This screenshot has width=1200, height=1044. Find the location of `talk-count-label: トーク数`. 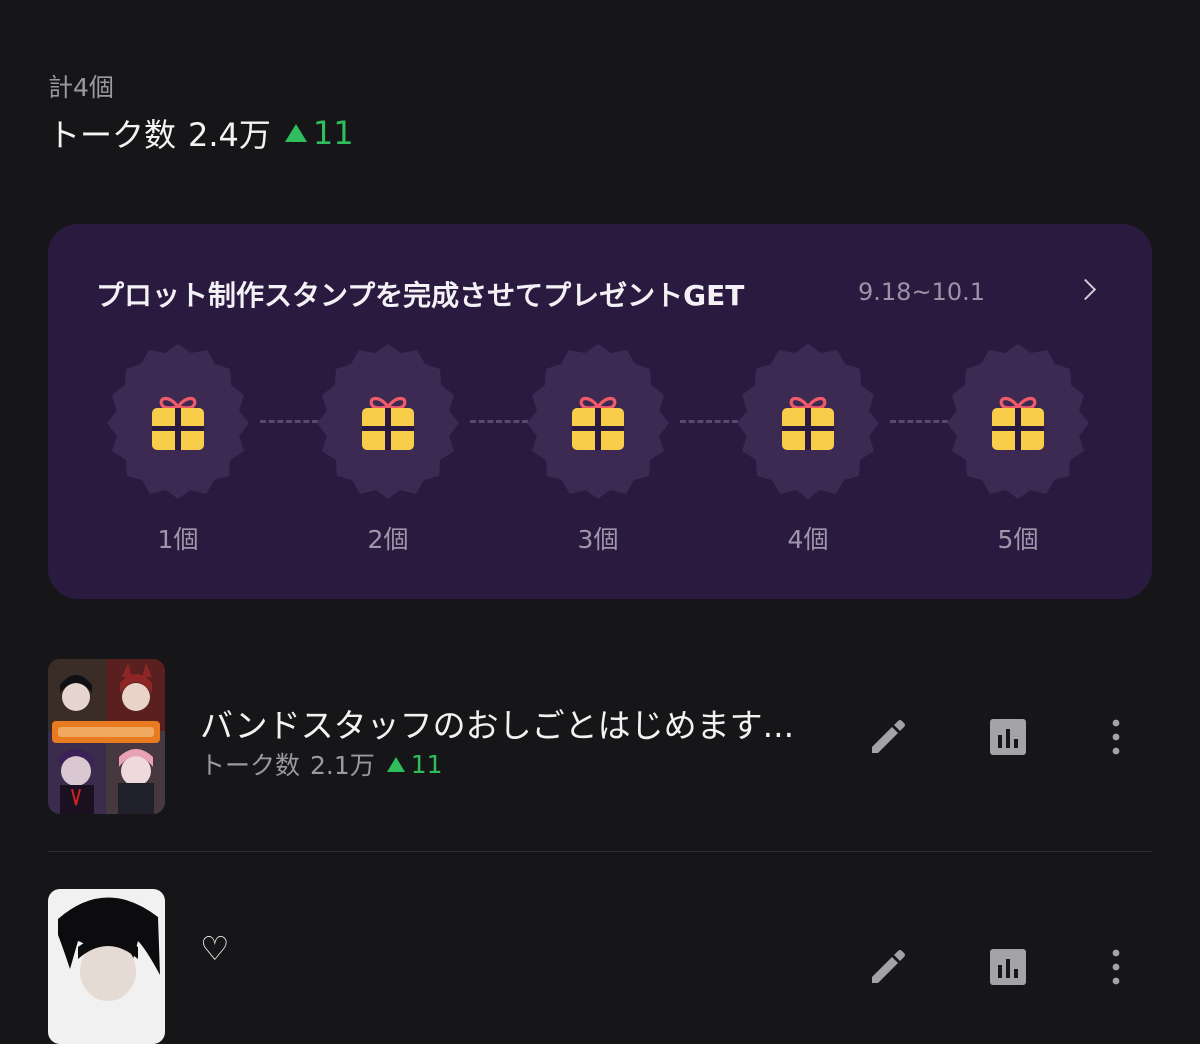

talk-count-label: トーク数 is located at coordinates (112, 135).